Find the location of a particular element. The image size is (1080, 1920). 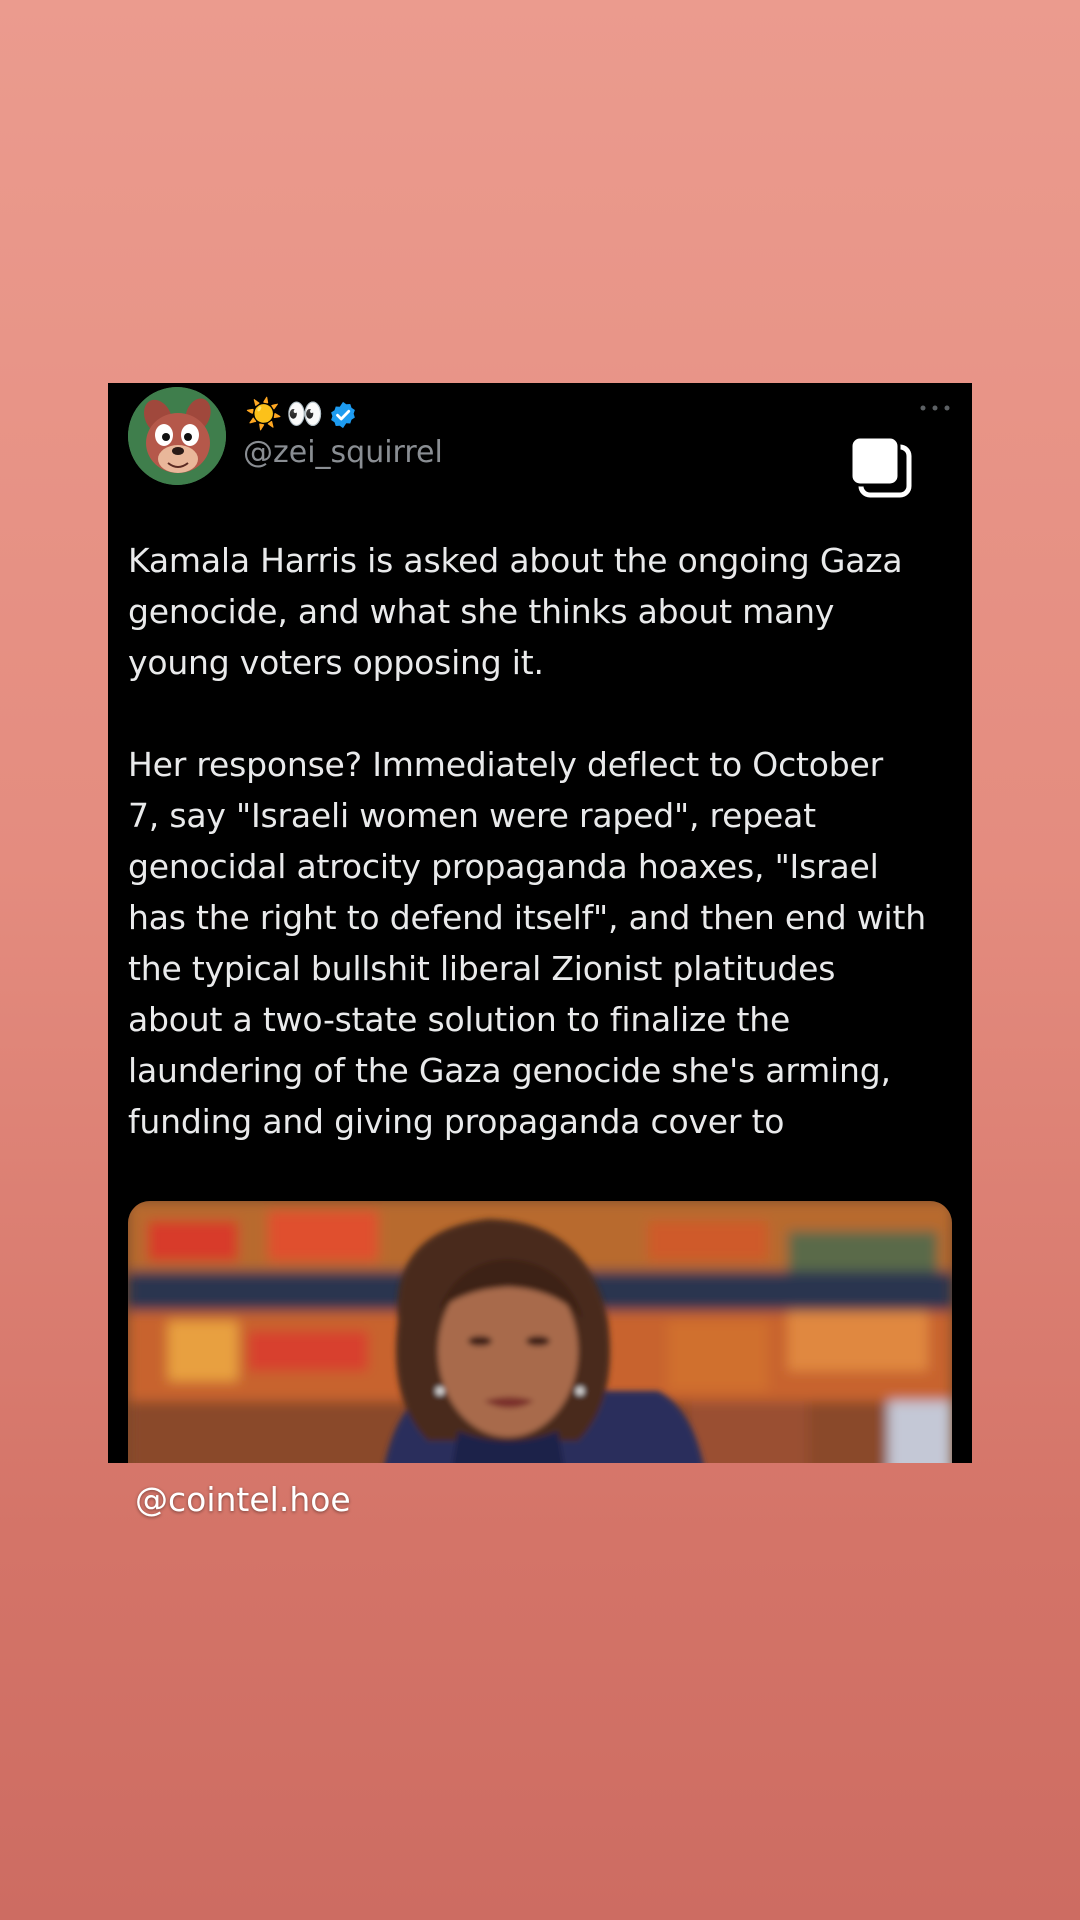

multiple-media-icon is located at coordinates (880, 466).